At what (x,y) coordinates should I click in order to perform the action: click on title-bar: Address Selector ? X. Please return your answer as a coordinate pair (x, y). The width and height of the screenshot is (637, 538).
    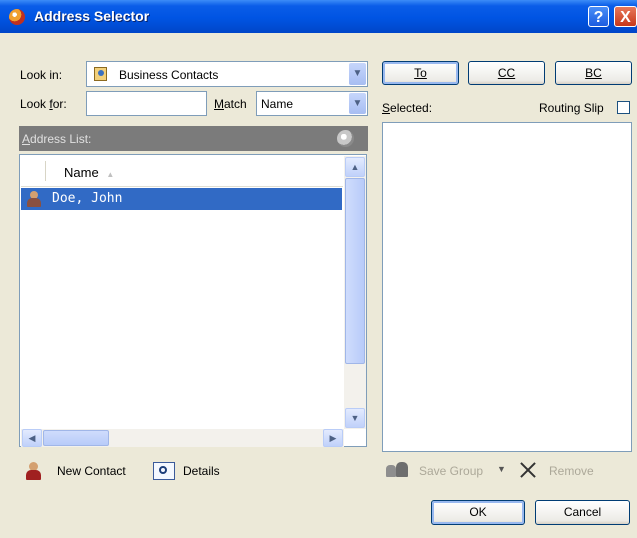
    Looking at the image, I should click on (318, 16).